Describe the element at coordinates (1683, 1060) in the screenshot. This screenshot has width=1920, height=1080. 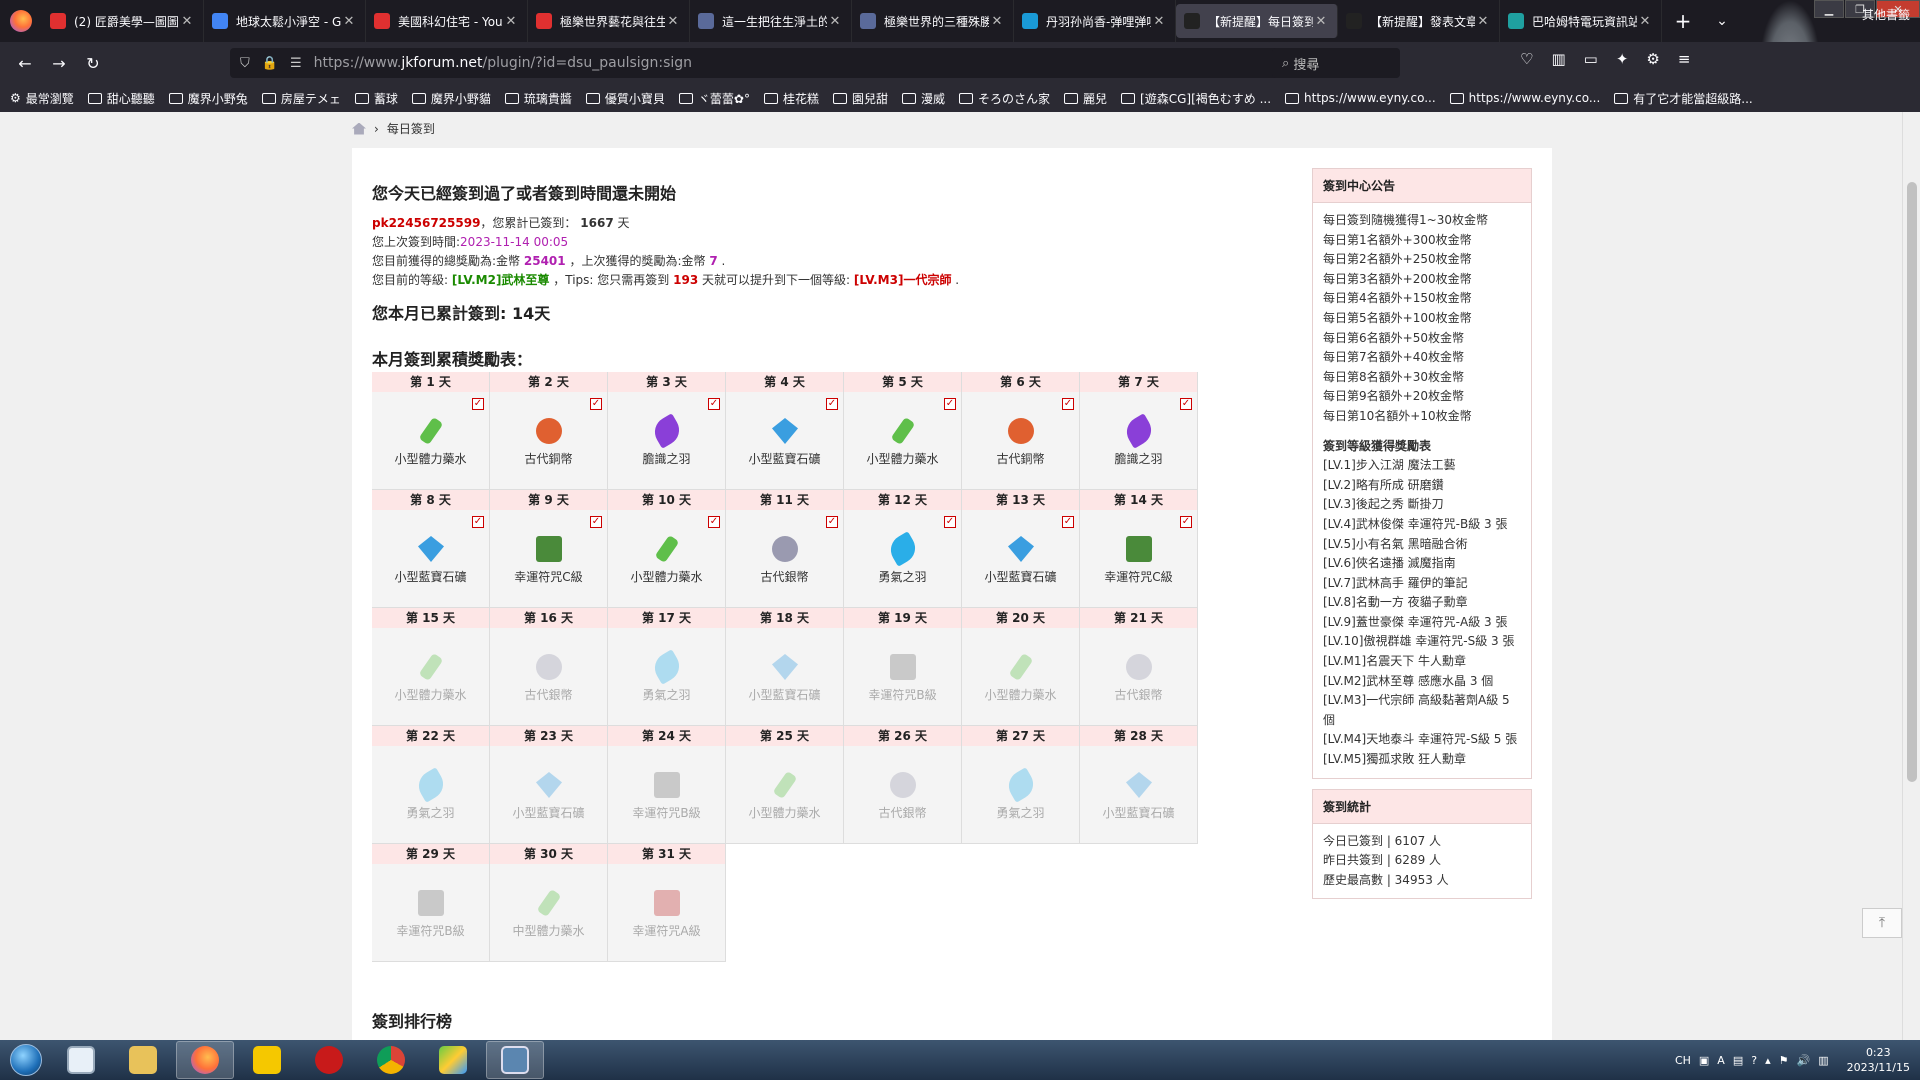
I see `language-indicator: CH` at that location.